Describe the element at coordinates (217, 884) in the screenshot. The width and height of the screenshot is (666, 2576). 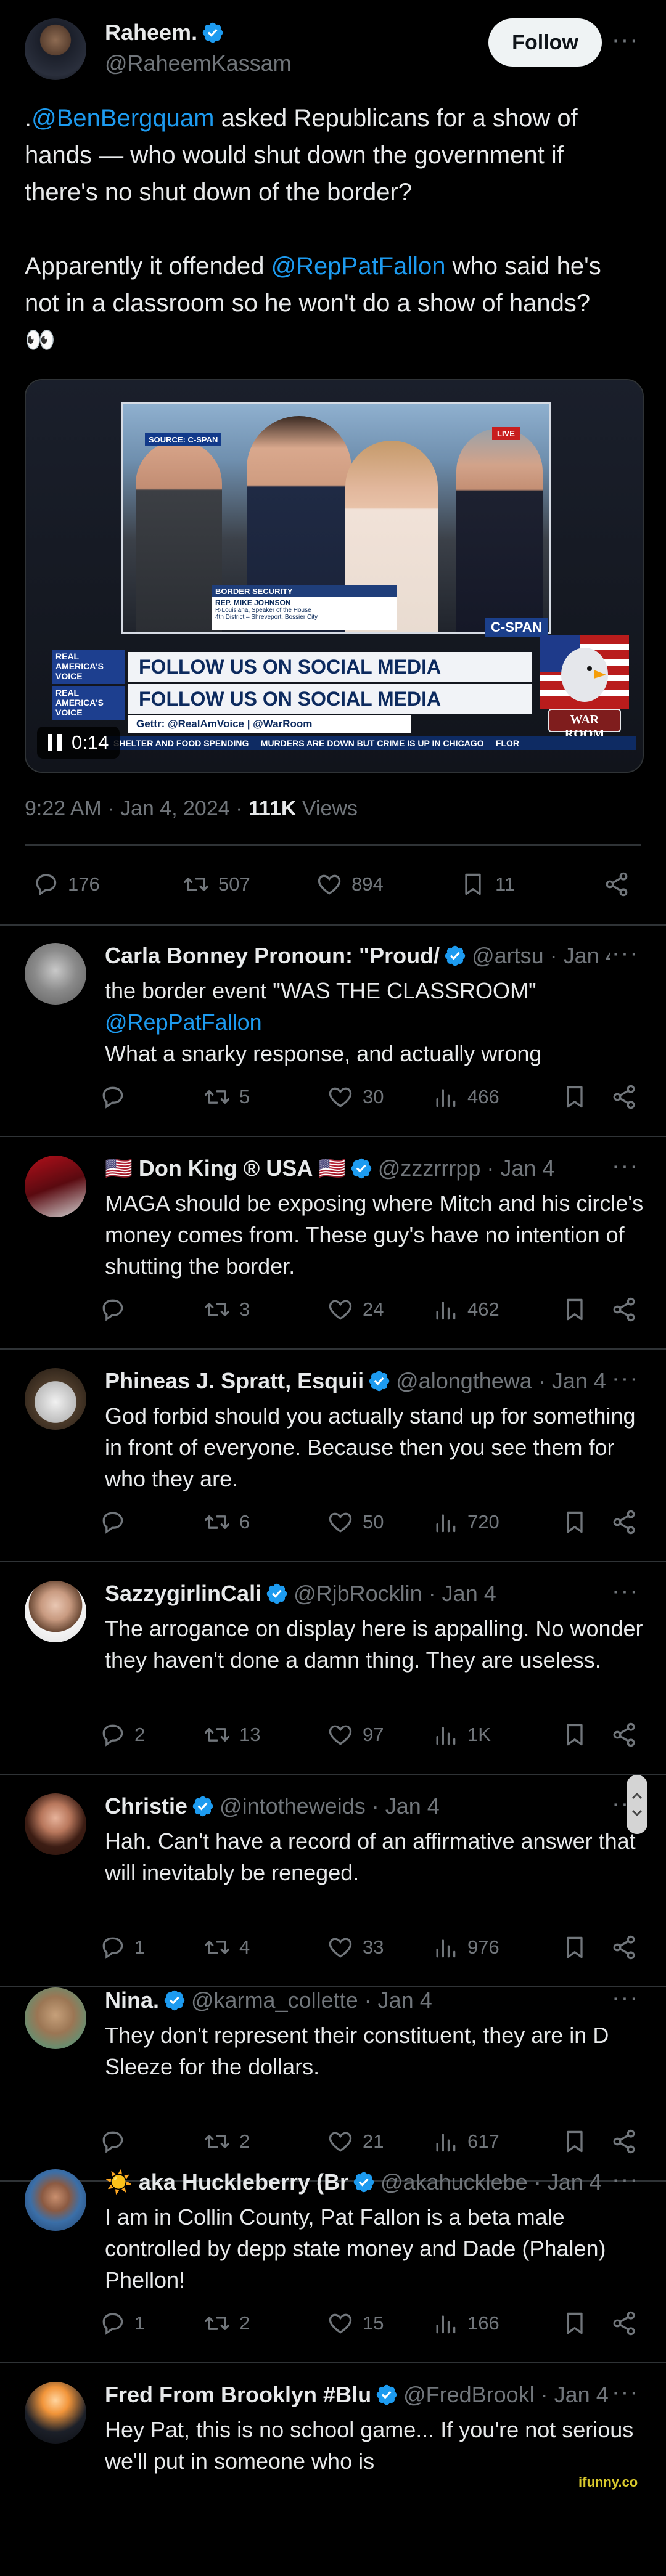
I see `repost-button: 507` at that location.